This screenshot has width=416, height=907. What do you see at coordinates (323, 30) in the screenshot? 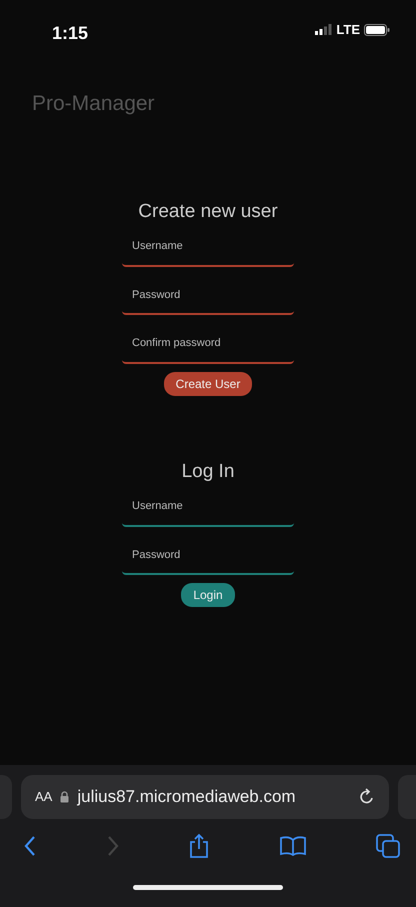
I see `signal-icon` at bounding box center [323, 30].